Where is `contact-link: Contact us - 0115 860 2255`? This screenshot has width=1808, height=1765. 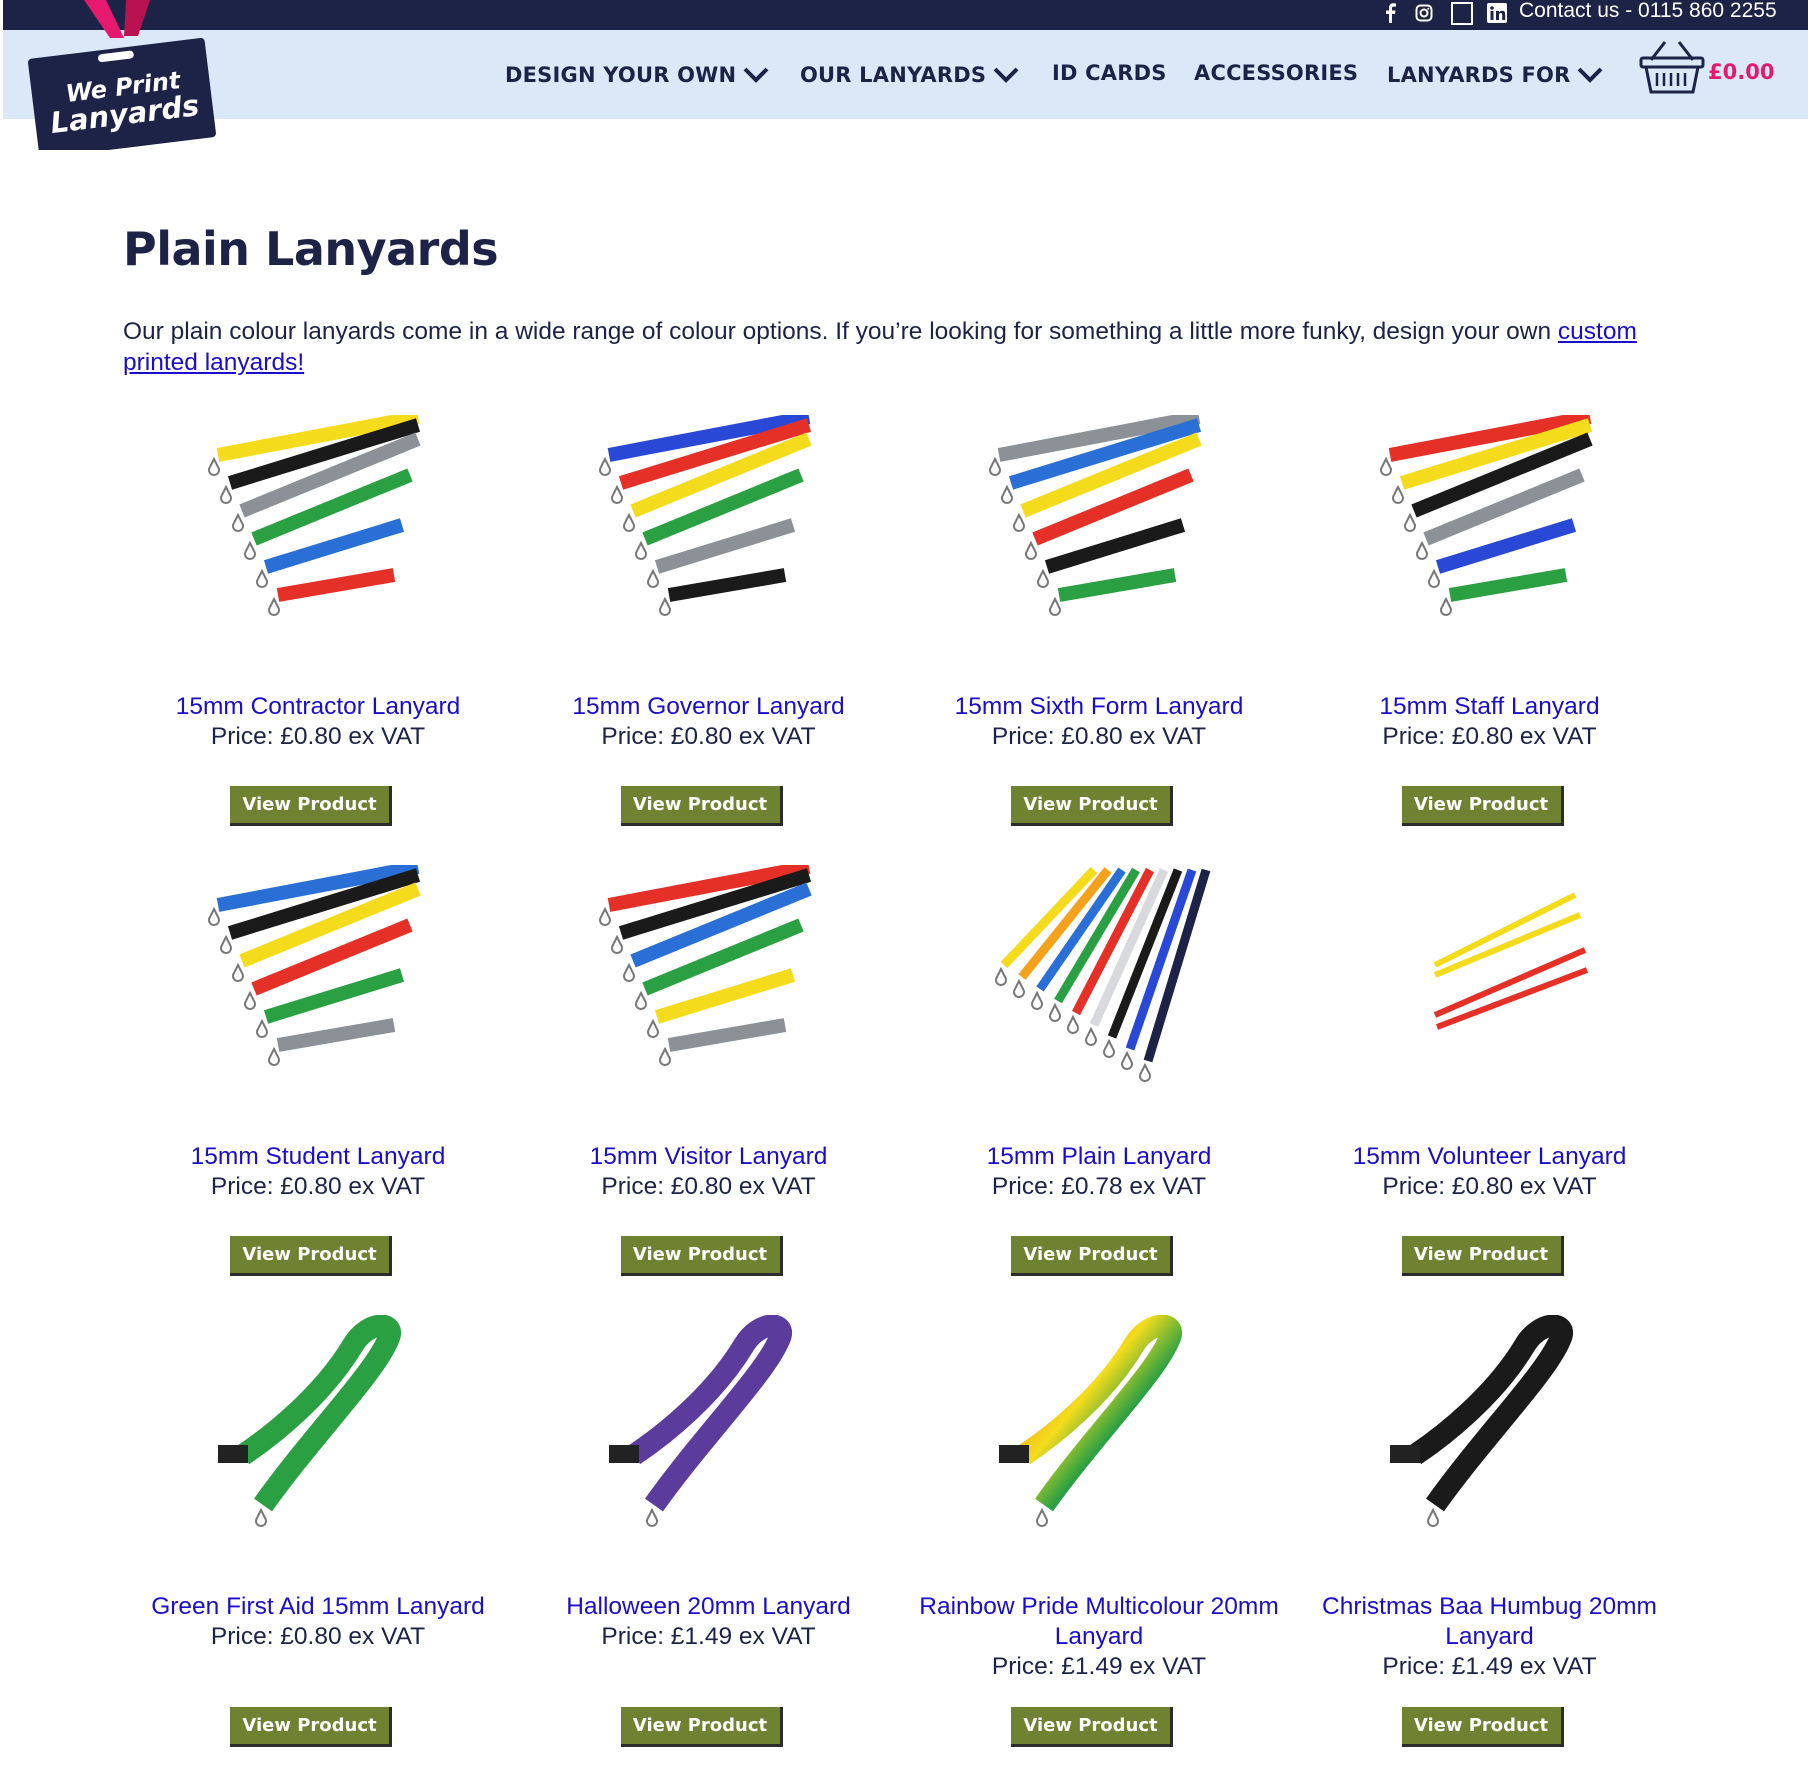 contact-link: Contact us - 0115 860 2255 is located at coordinates (1648, 11).